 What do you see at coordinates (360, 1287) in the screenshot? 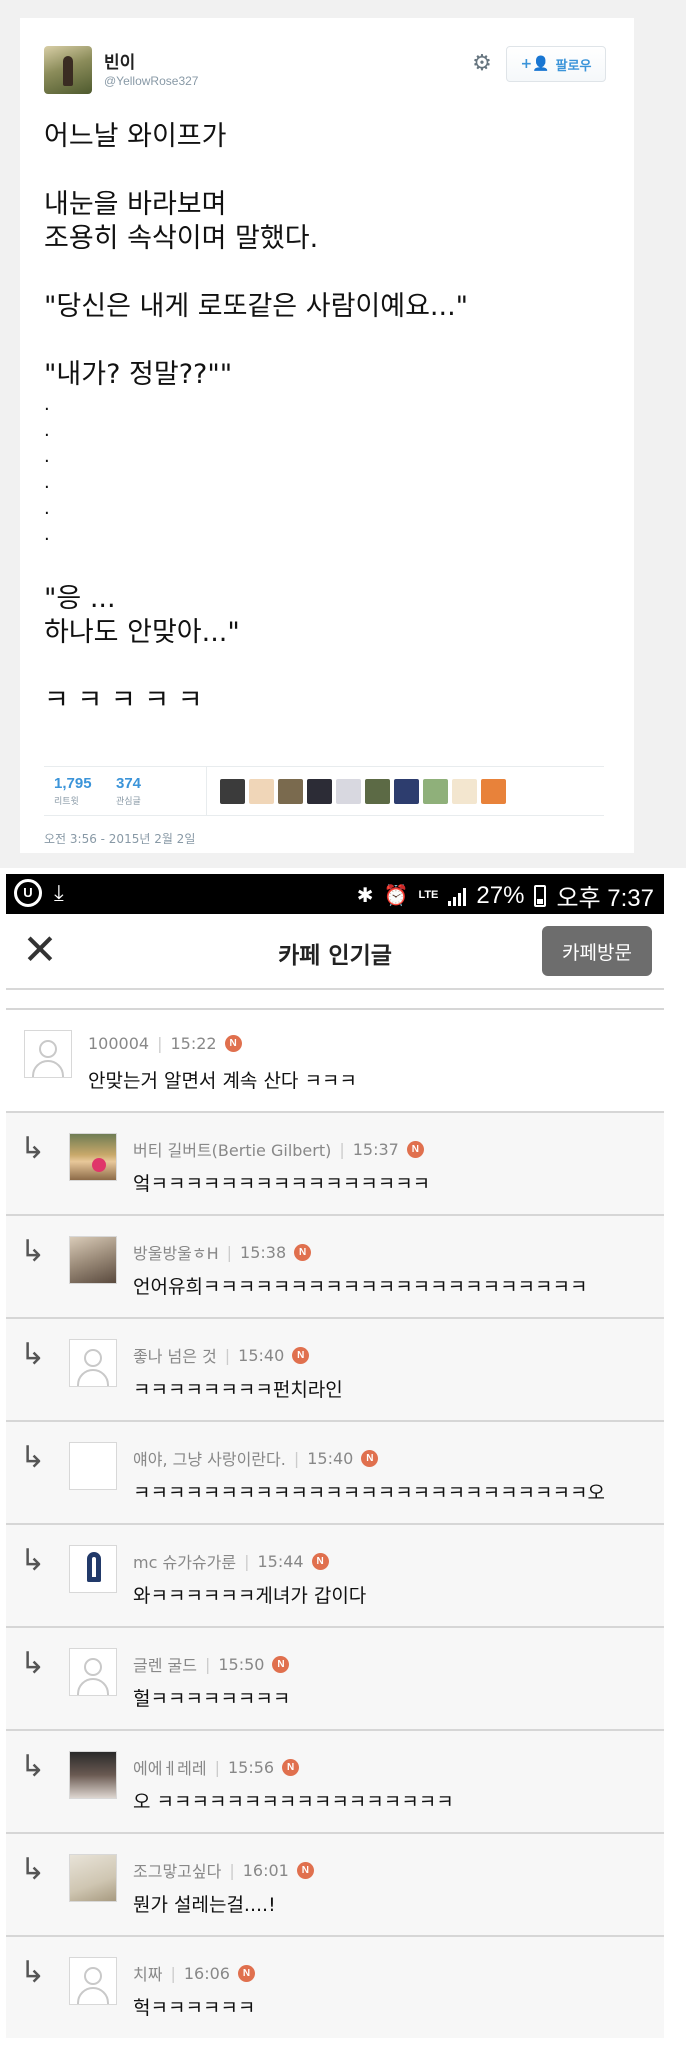
I see `comment-text: 언어유희ㅋㅋㅋㅋㅋㅋㅋㅋㅋㅋㅋㅋㅋㅋㅋㅋㅋㅋㅋㅋㅋㅋ` at bounding box center [360, 1287].